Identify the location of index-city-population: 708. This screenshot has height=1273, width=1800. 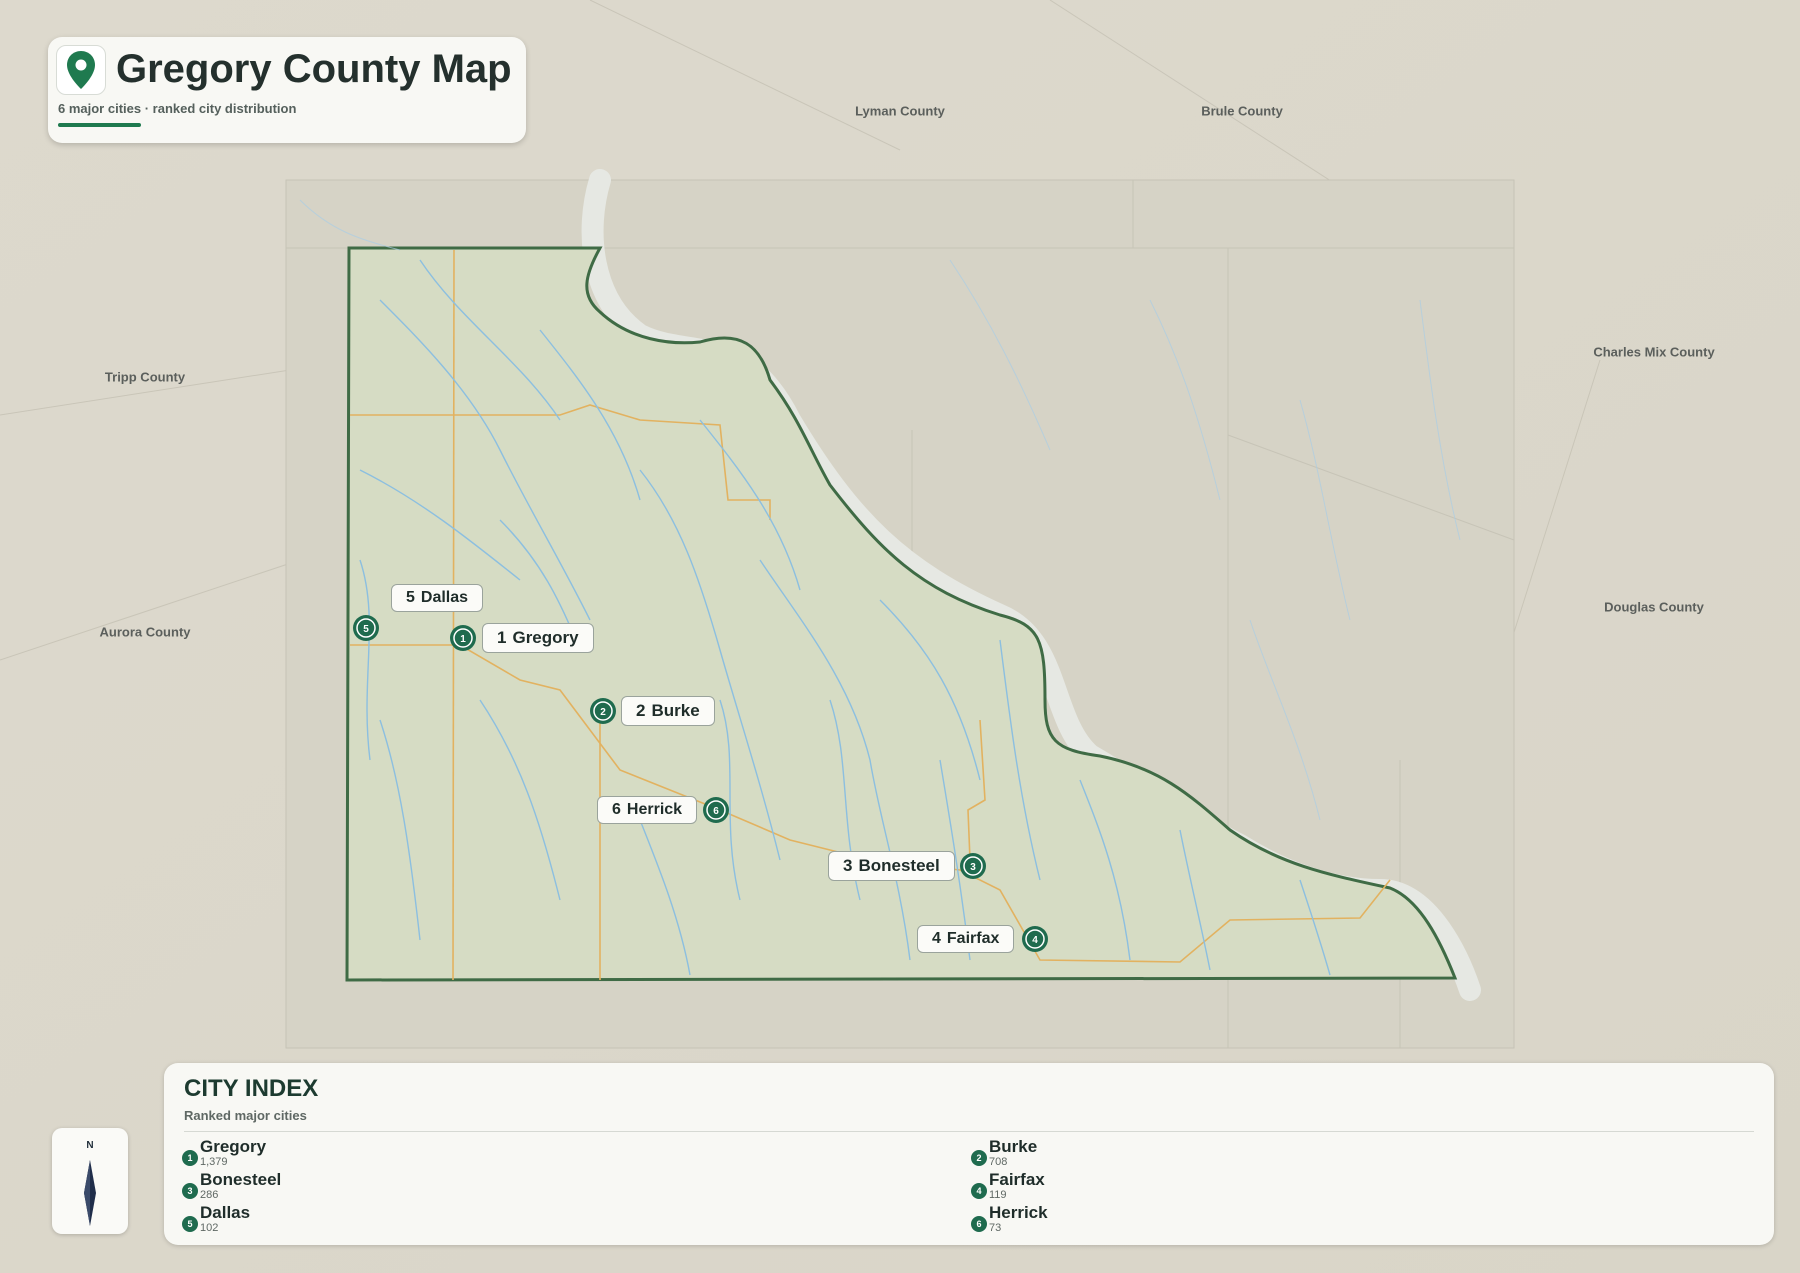
(998, 1162).